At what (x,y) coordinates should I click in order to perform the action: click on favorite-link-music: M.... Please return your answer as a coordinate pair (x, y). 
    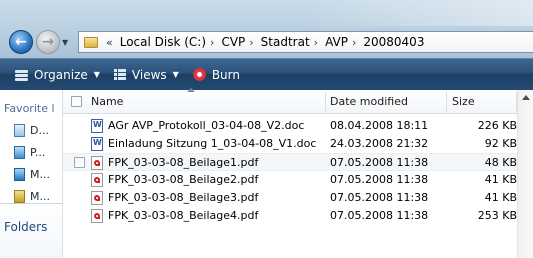
    Looking at the image, I should click on (32, 174).